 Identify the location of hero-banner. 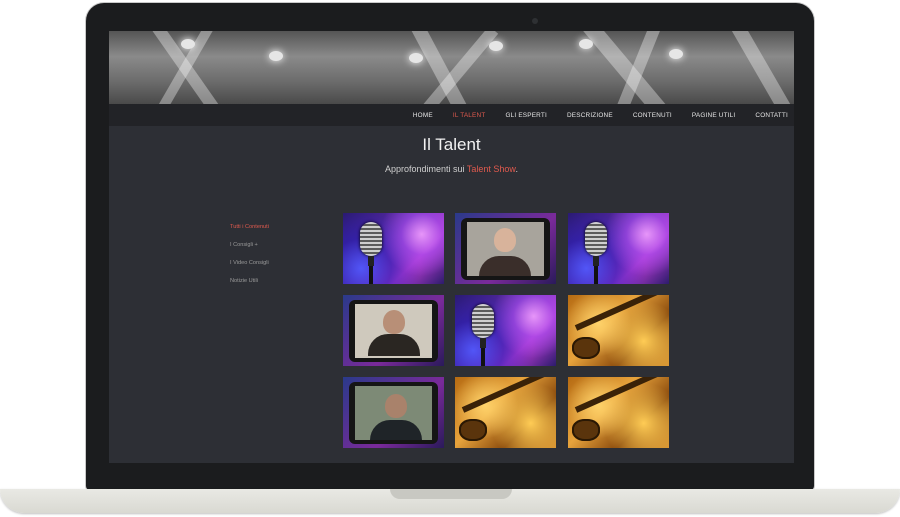
(451, 67).